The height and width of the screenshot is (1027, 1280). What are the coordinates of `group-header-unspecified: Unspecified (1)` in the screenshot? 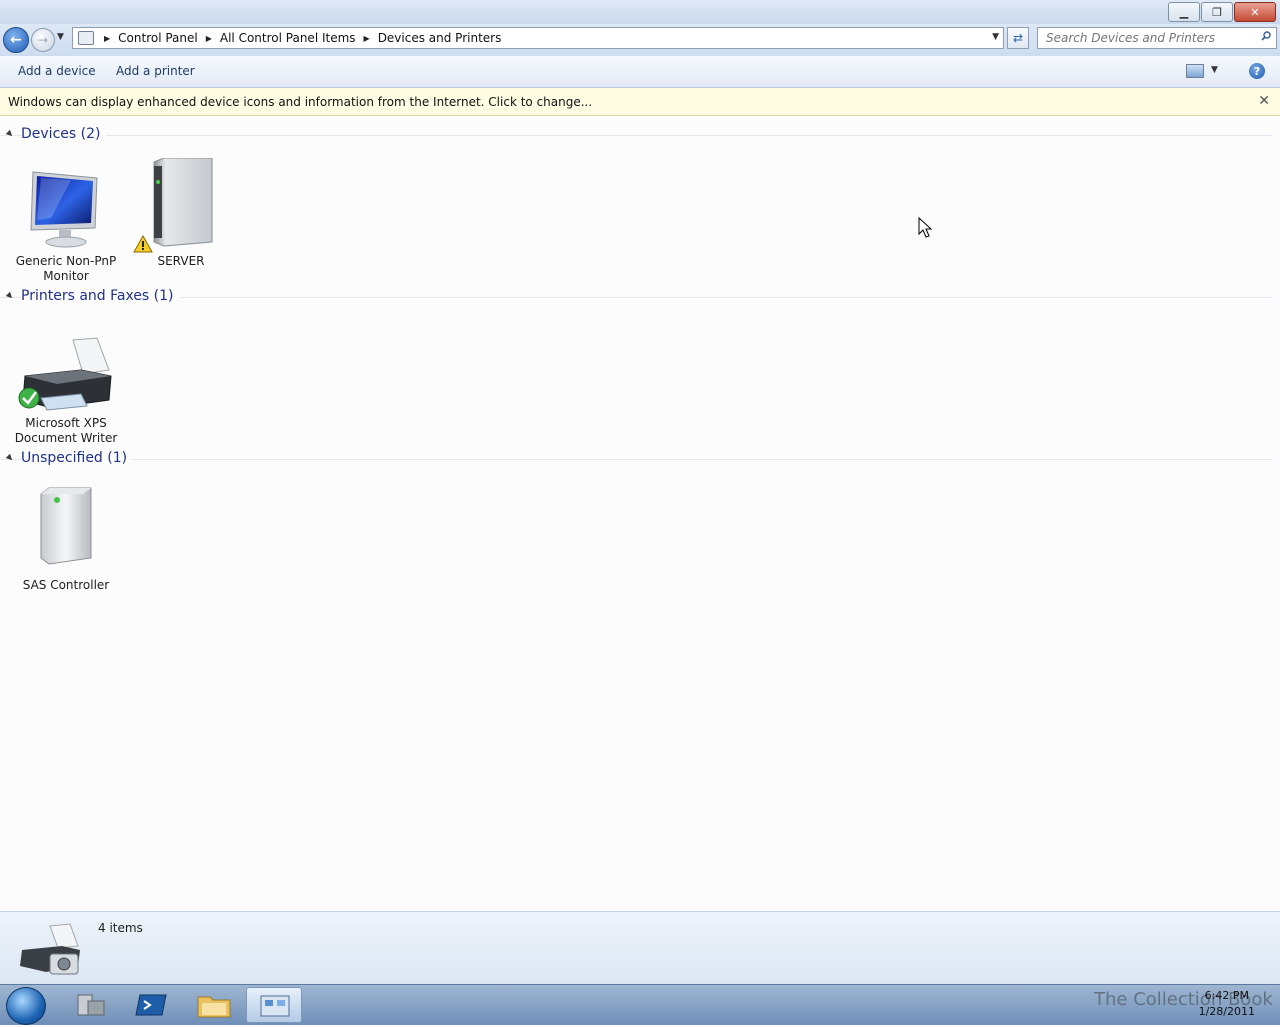 It's located at (640, 459).